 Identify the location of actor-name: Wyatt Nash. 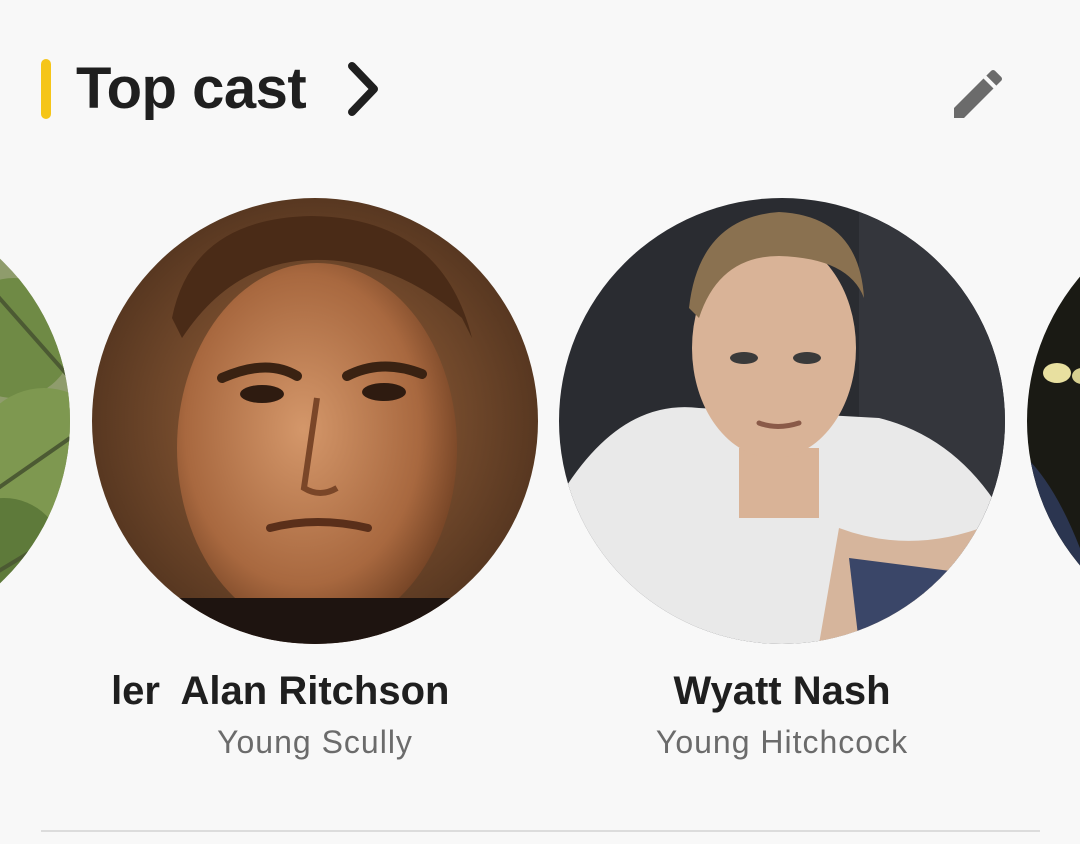
(782, 691).